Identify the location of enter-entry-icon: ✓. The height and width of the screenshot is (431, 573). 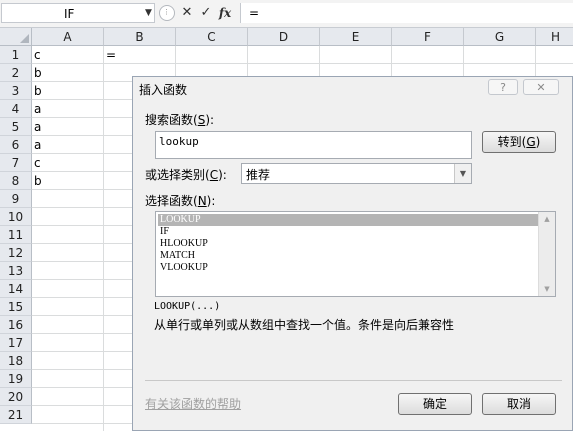
(206, 13).